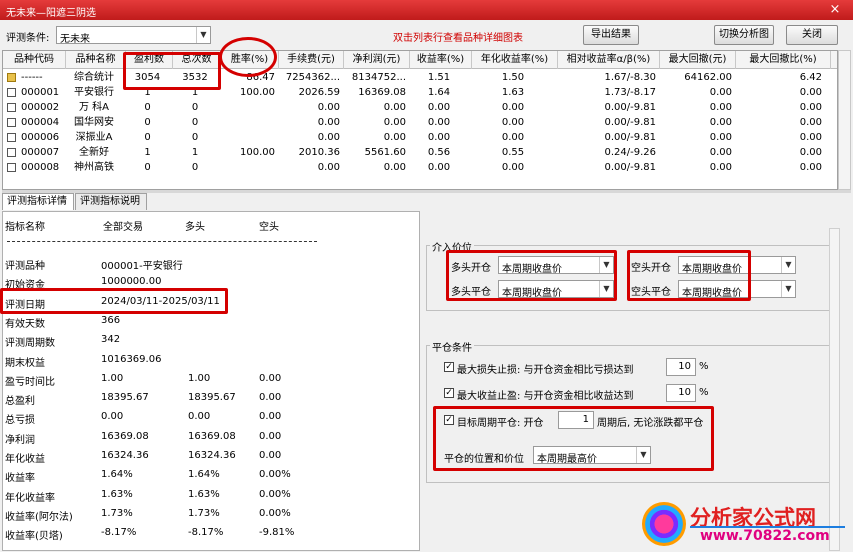  I want to click on take-profit-input: 10, so click(681, 393).